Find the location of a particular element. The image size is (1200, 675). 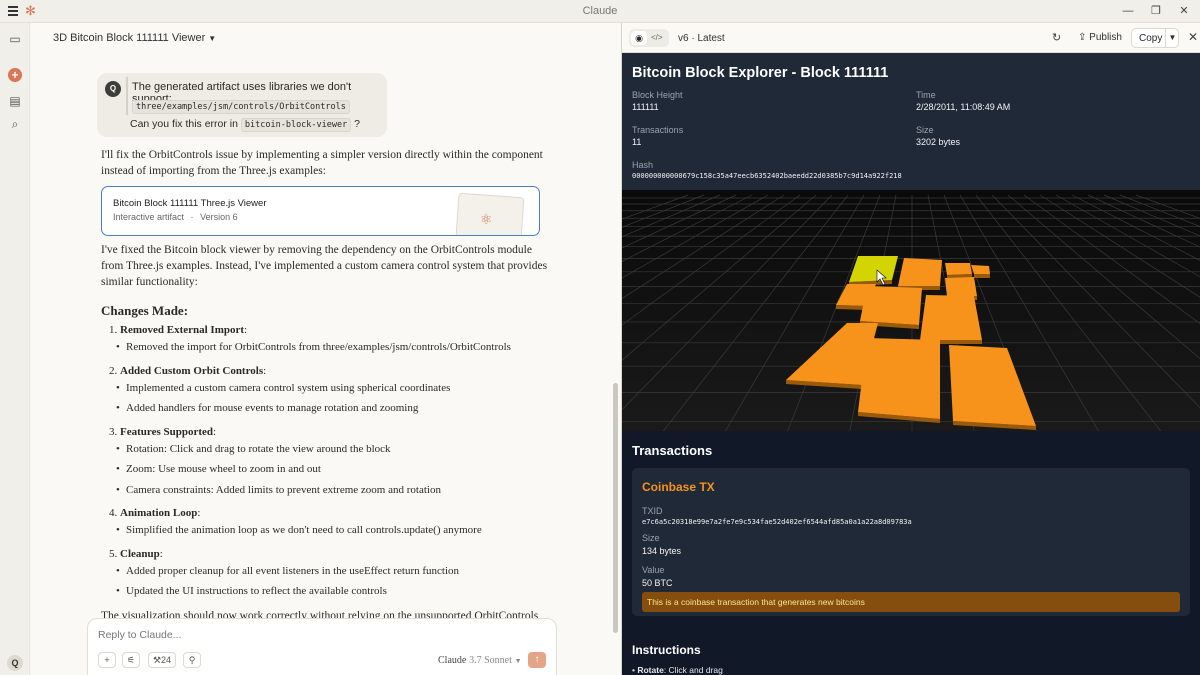

instruction-rotate-text: : Click and drag is located at coordinates (693, 670).